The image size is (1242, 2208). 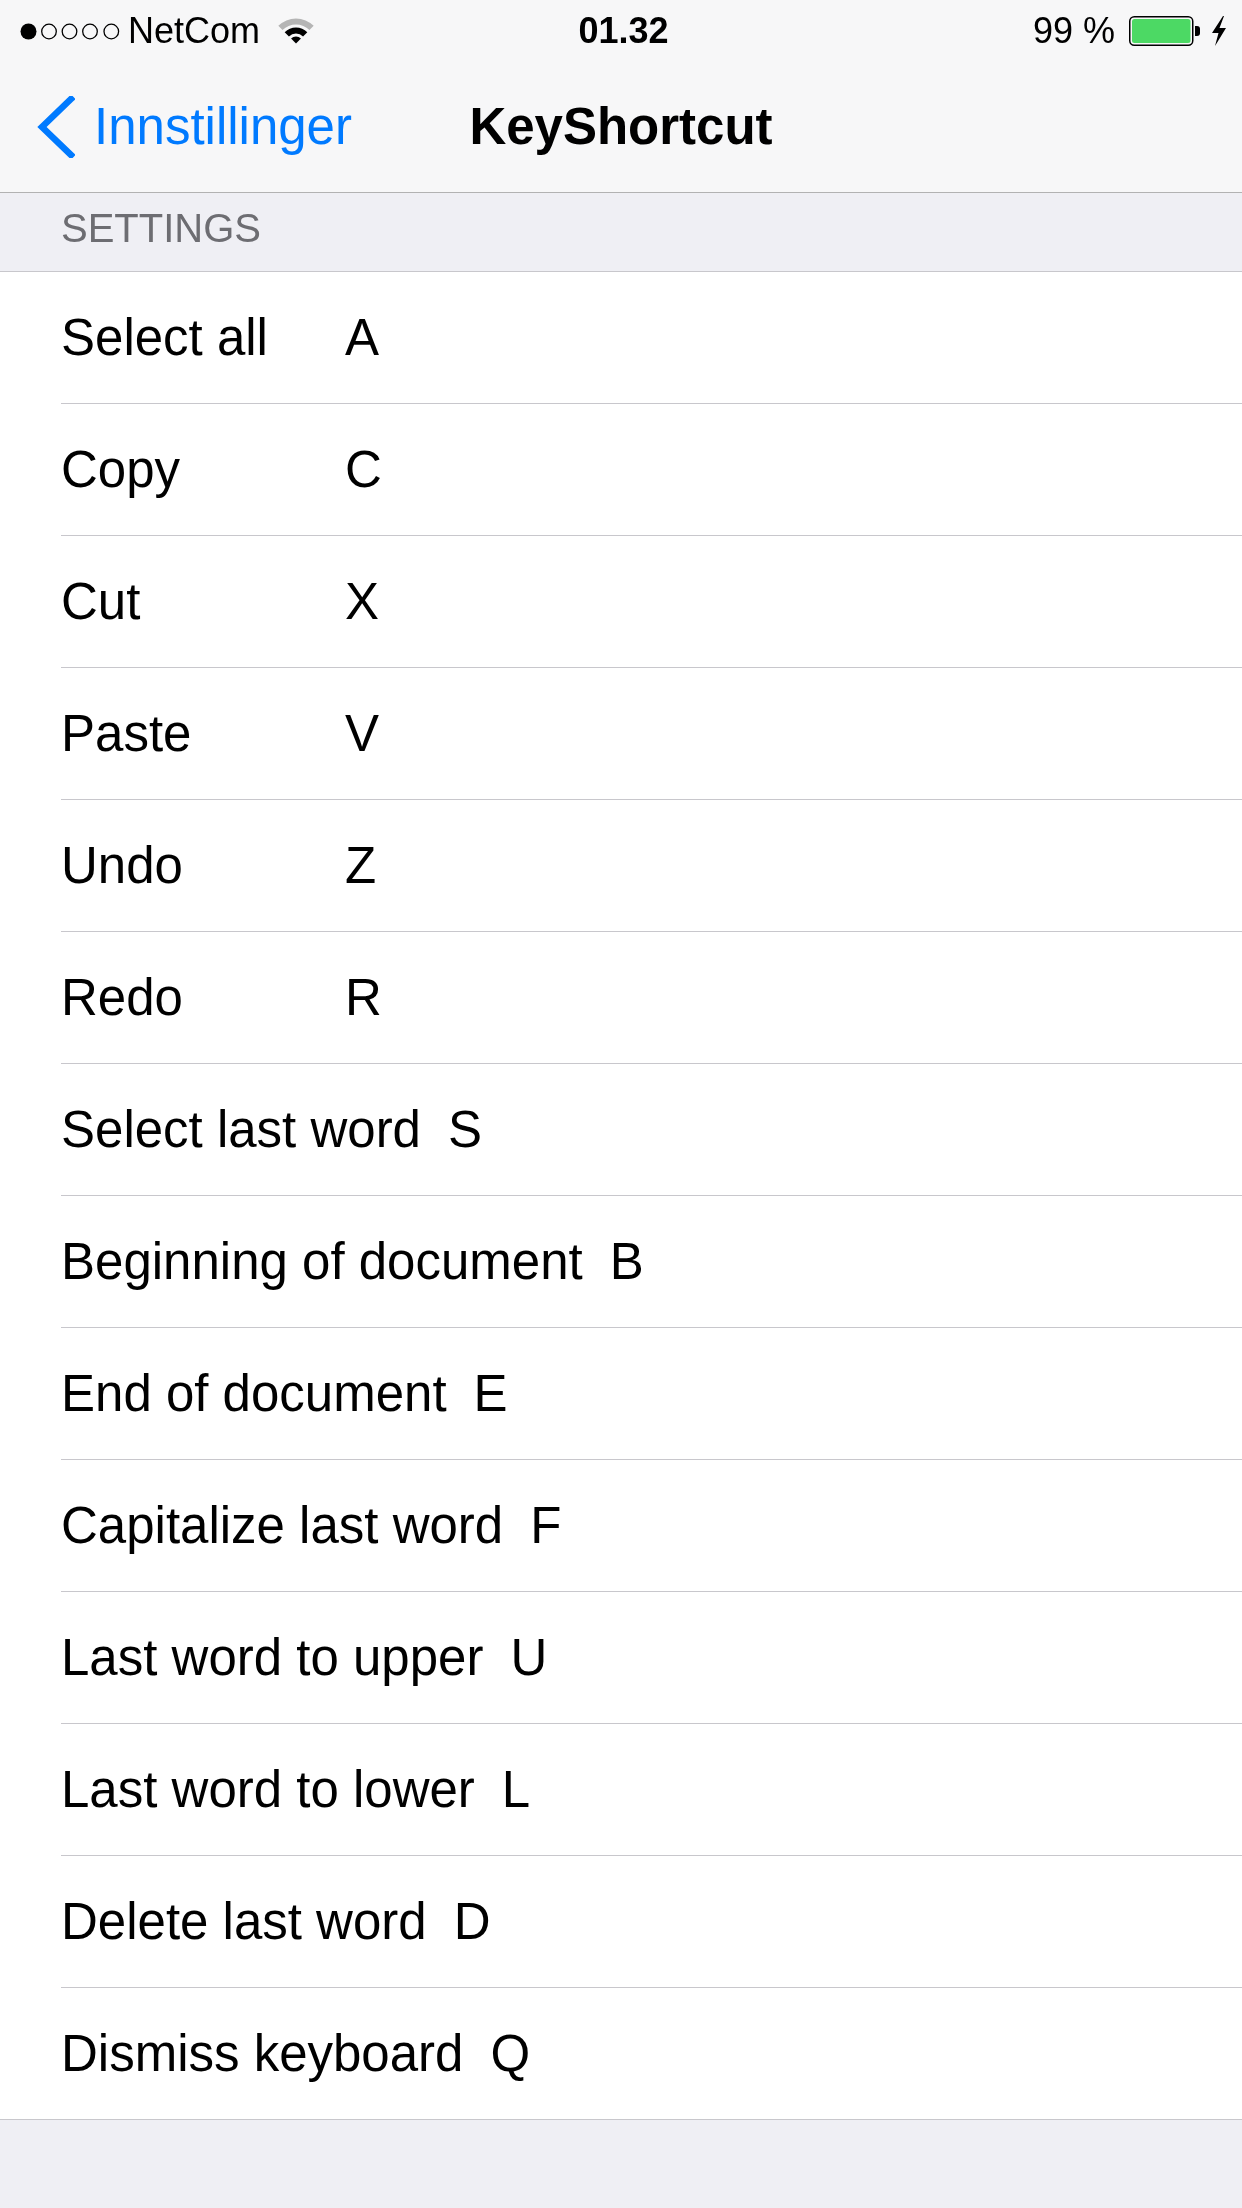 What do you see at coordinates (322, 1261) in the screenshot?
I see `shortcut-name: Beginning of document` at bounding box center [322, 1261].